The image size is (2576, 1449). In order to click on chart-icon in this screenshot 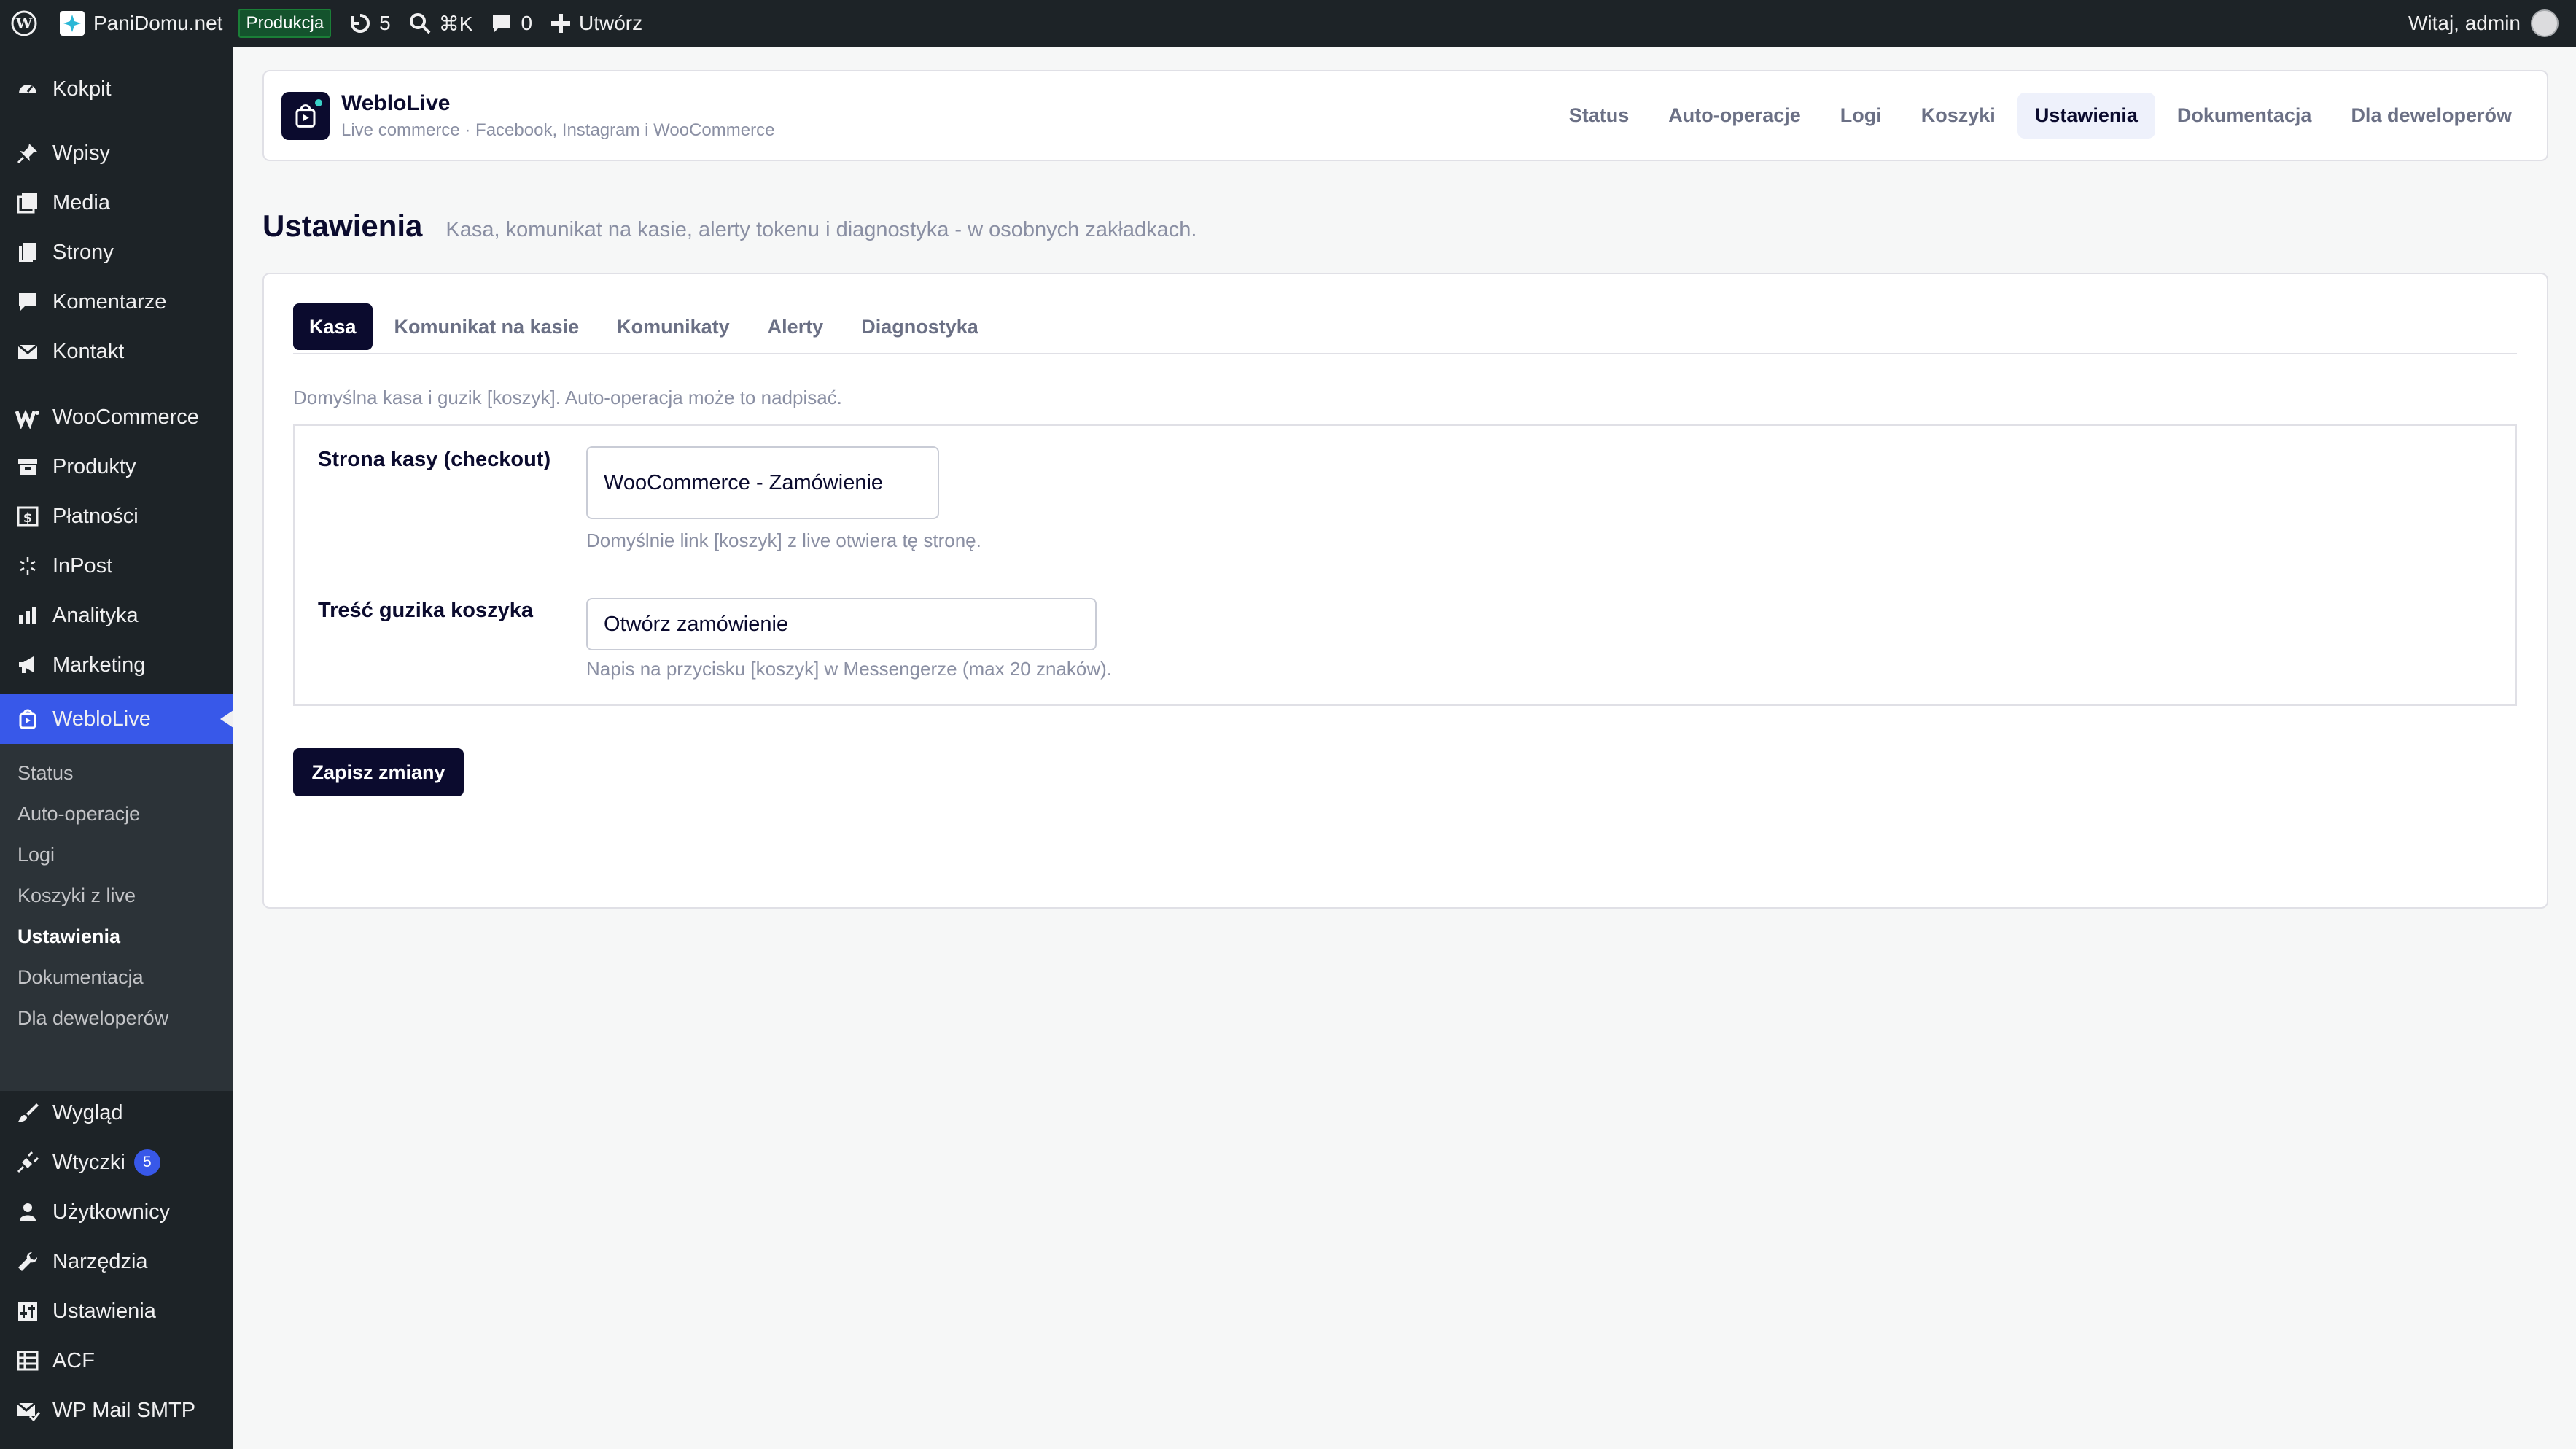, I will do `click(28, 615)`.